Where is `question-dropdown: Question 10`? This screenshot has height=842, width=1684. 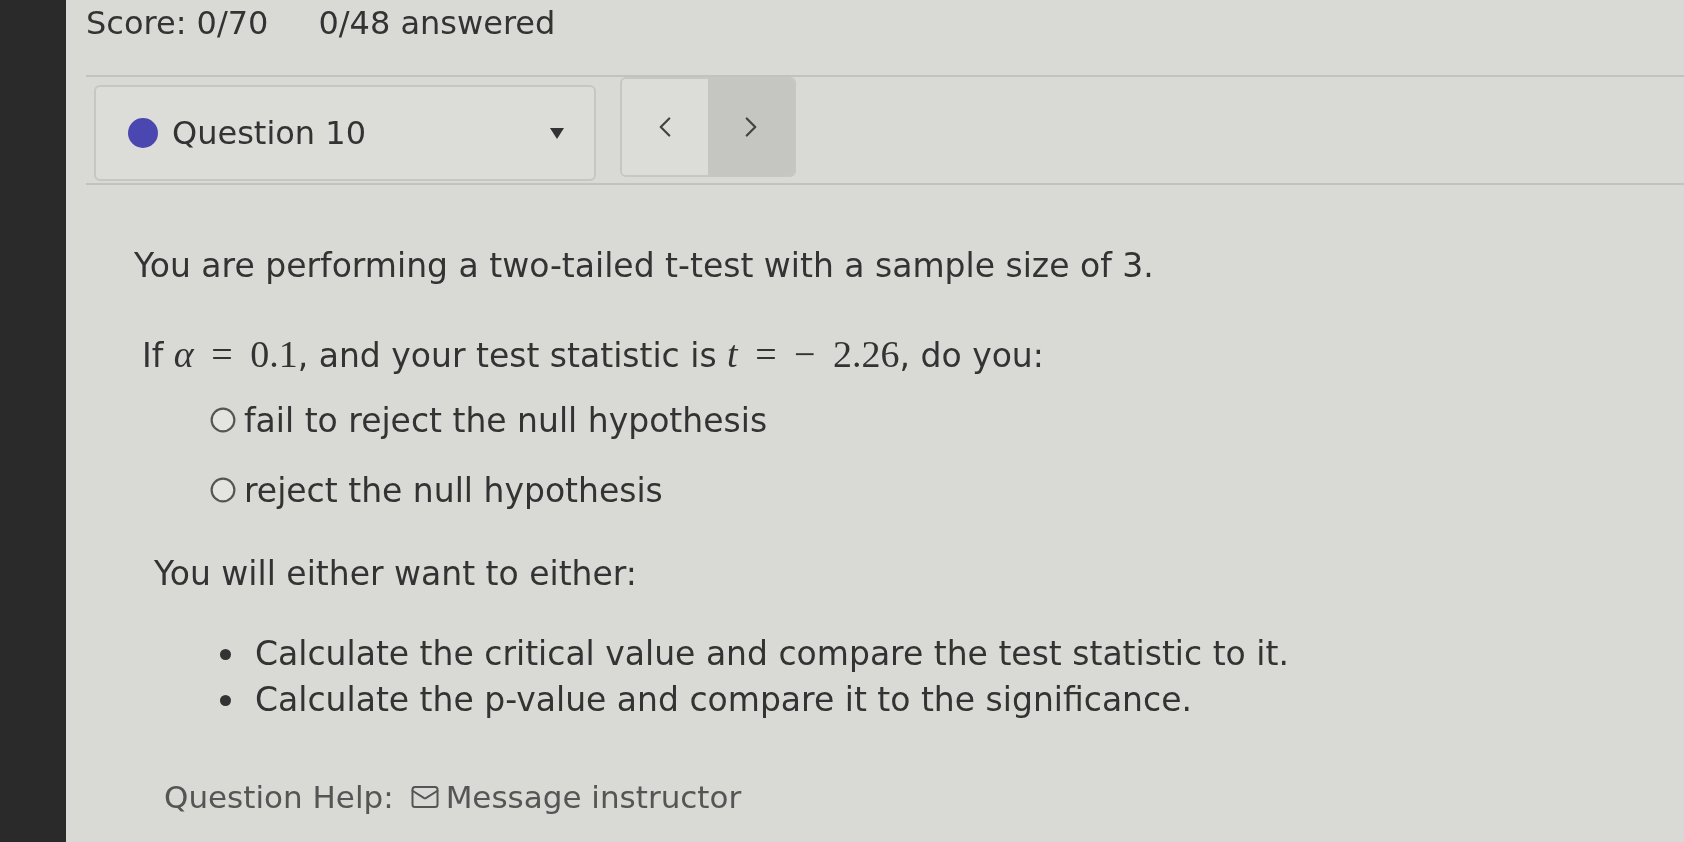
question-dropdown: Question 10 is located at coordinates (345, 133).